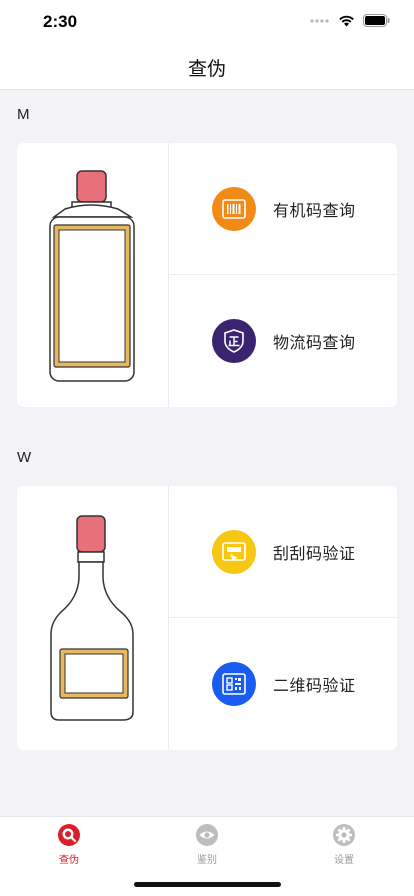  Describe the element at coordinates (234, 341) in the screenshot. I see `shield-zheng-icon` at that location.